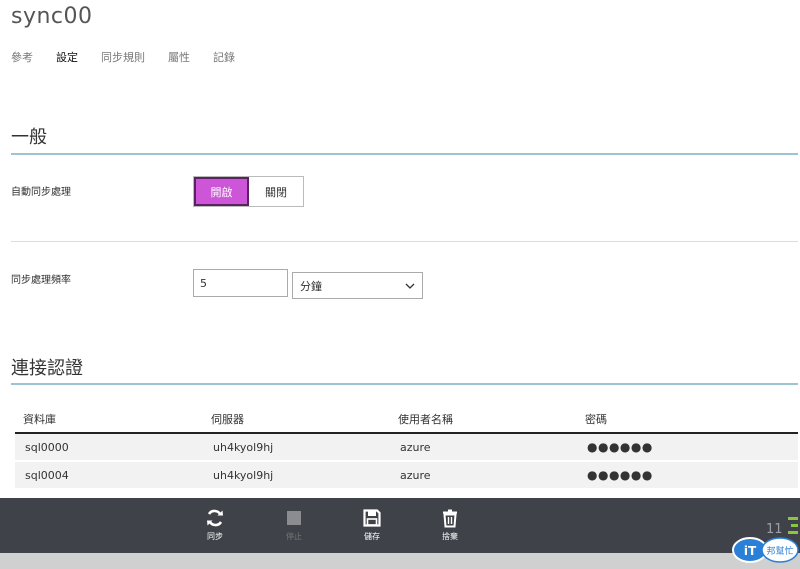 The width and height of the screenshot is (800, 569). I want to click on auto-sync-toggle: 開啟 關閉, so click(248, 191).